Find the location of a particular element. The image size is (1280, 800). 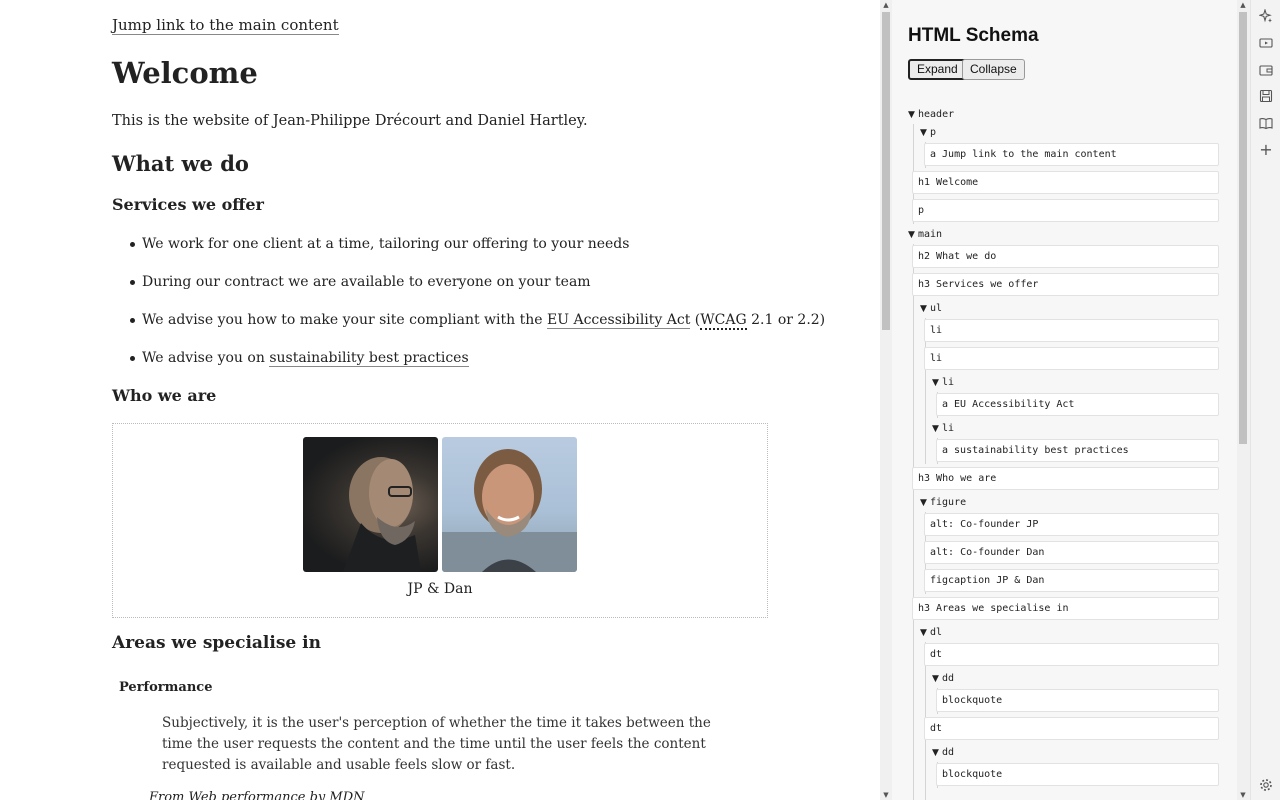

tree-leaf-alt: alt: Co-founder JP is located at coordinates (1071, 524).